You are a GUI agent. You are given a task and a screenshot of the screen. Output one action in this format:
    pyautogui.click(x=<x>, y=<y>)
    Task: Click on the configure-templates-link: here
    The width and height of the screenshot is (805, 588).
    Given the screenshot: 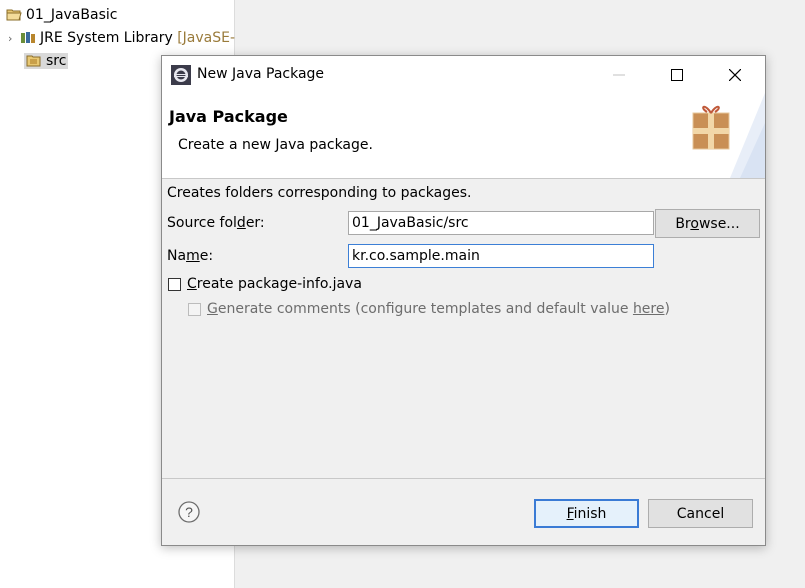 What is the action you would take?
    pyautogui.click(x=649, y=309)
    